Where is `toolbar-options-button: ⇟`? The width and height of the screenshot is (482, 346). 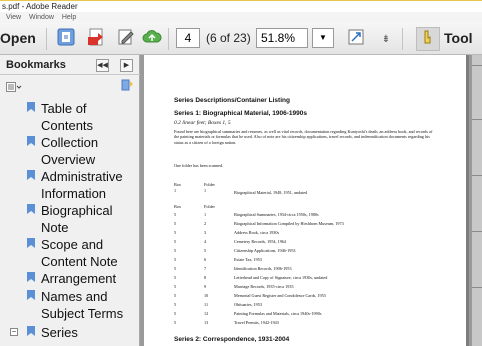
toolbar-options-button: ⇟ is located at coordinates (386, 39).